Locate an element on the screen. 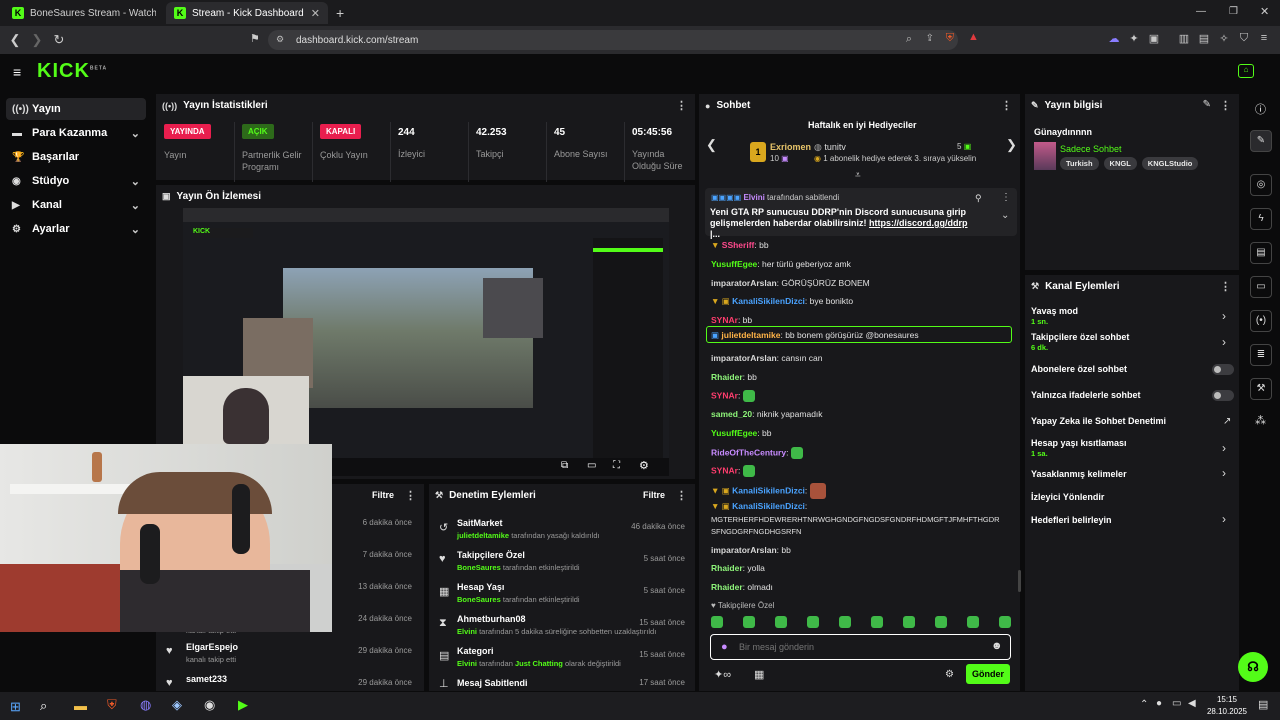  chevron-down-icon: ⌄ is located at coordinates (1005, 215).